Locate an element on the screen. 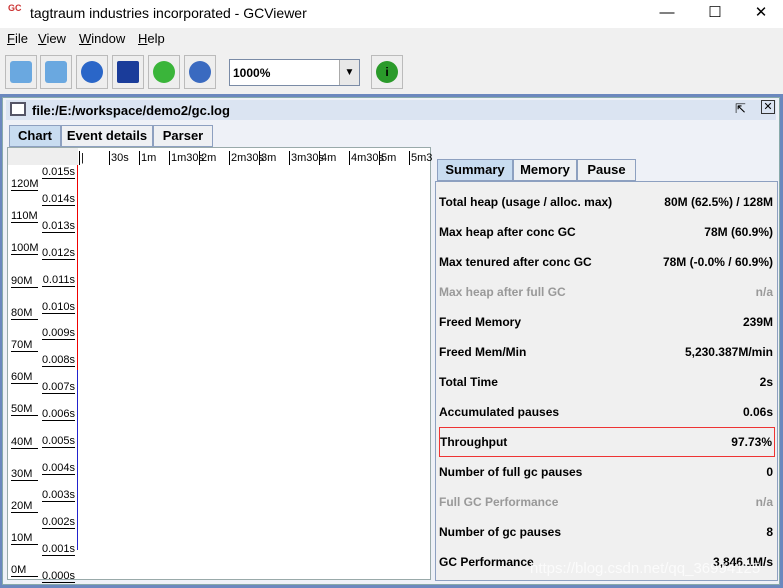 This screenshot has width=783, height=588. refresh-button is located at coordinates (164, 72).